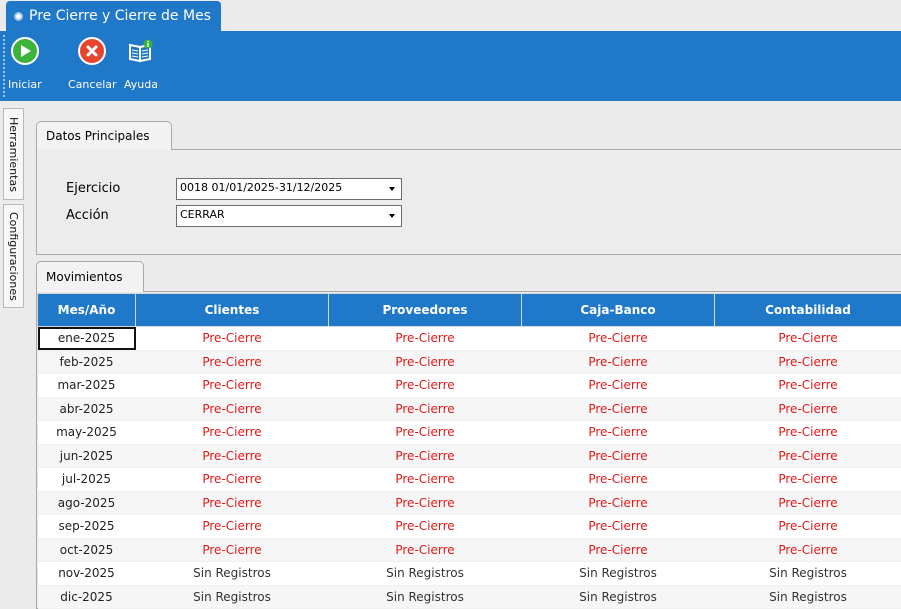 The width and height of the screenshot is (901, 609). What do you see at coordinates (86, 362) in the screenshot?
I see `month-cell: feb-2025` at bounding box center [86, 362].